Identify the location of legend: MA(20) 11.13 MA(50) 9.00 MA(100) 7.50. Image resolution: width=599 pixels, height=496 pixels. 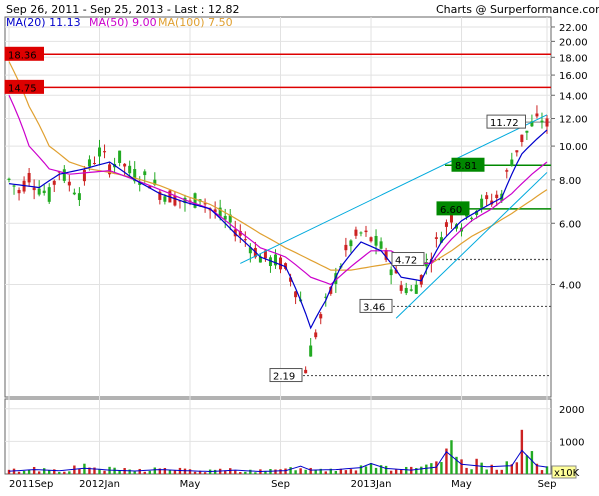
(119, 22).